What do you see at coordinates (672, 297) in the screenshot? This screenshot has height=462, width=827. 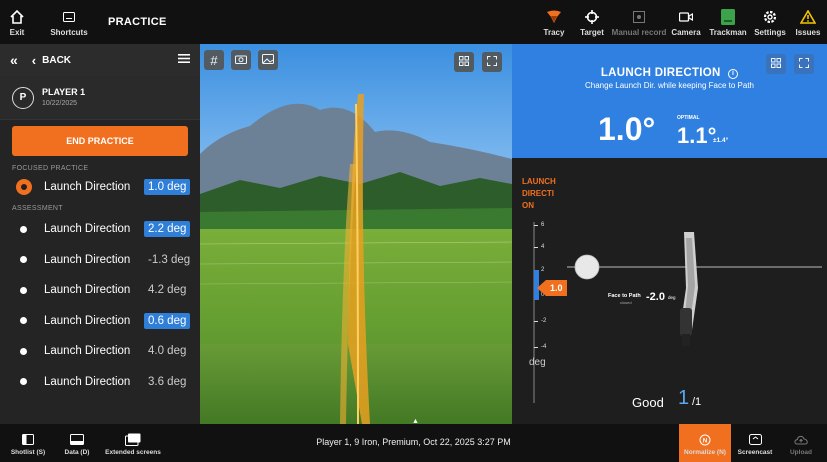 I see `face-to-path-unit: deg` at bounding box center [672, 297].